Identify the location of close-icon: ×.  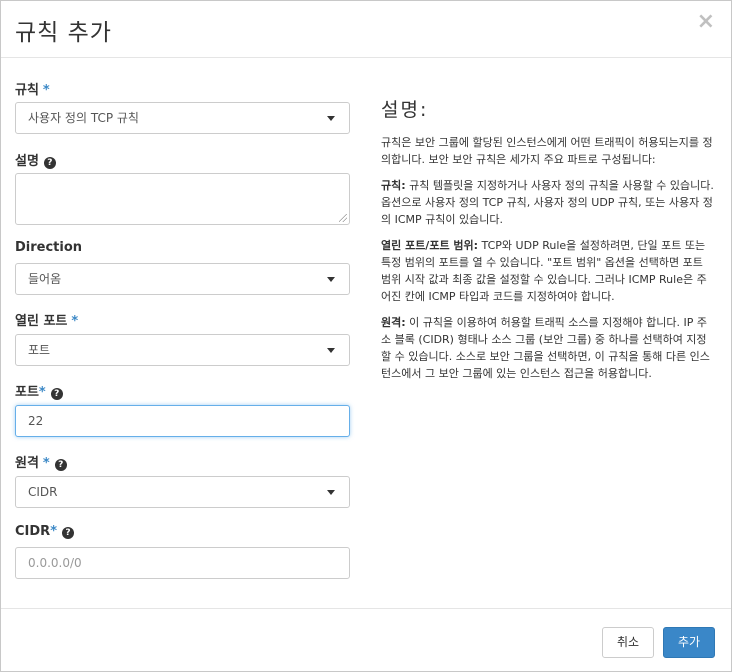
(706, 21).